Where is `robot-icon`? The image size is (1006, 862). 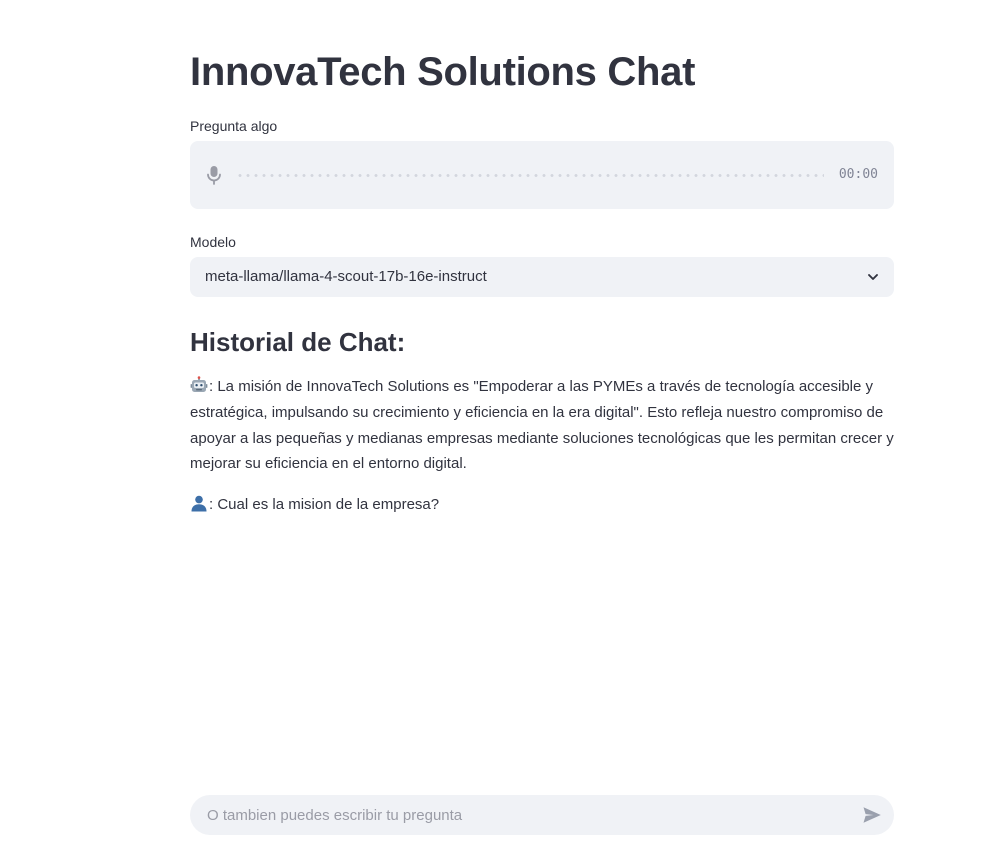 robot-icon is located at coordinates (199, 385).